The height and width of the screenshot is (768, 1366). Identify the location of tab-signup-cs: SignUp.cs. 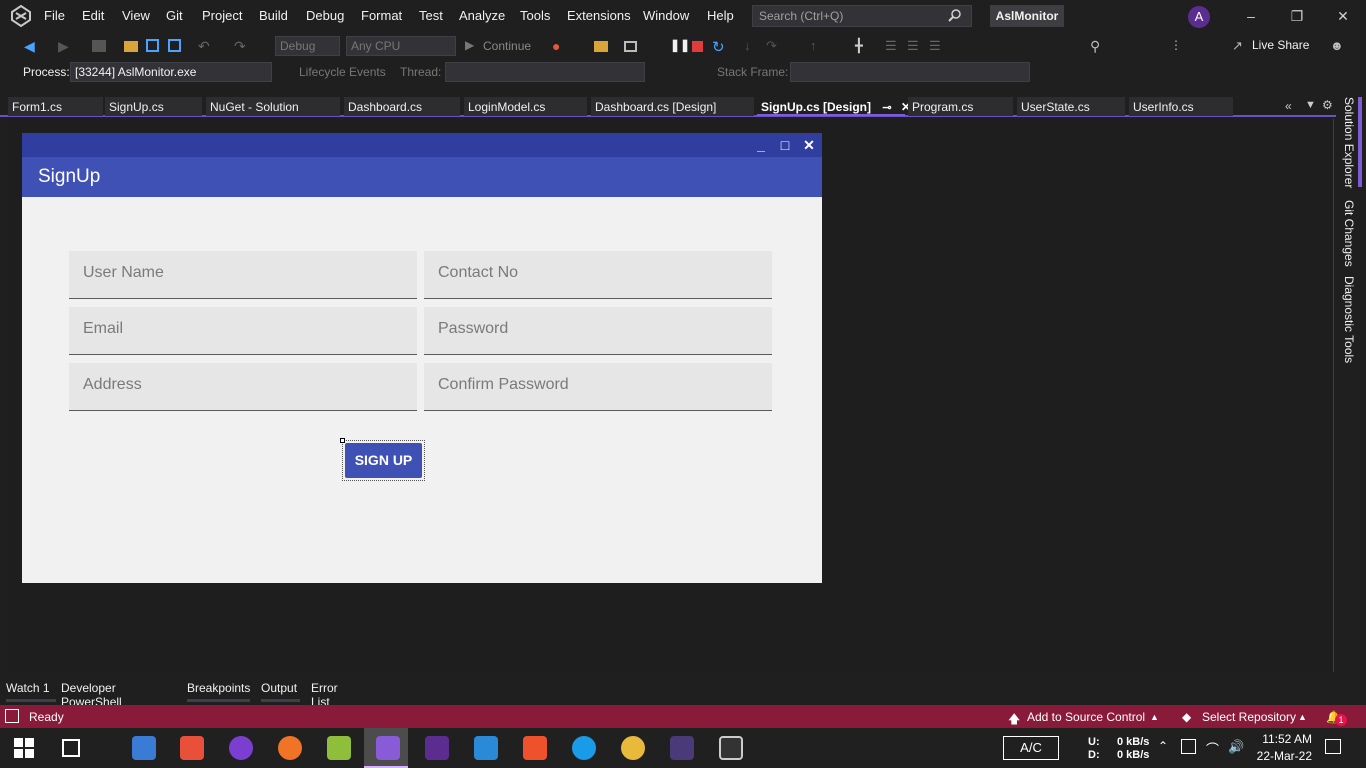
(153, 106).